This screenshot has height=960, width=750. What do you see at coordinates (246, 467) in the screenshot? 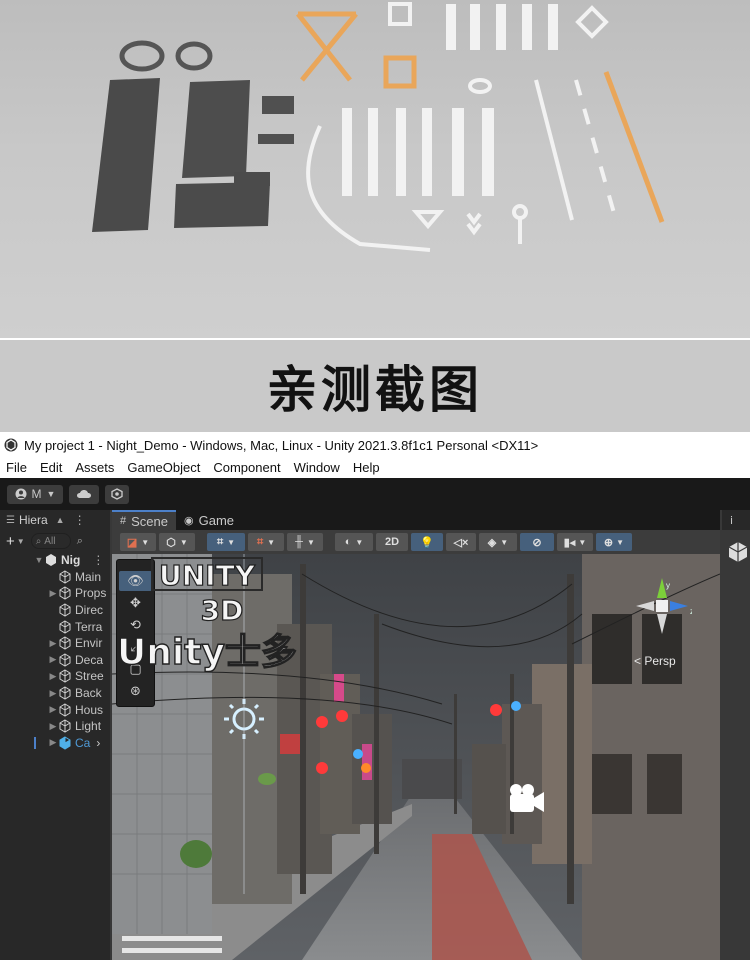
I see `menu-component: Component` at bounding box center [246, 467].